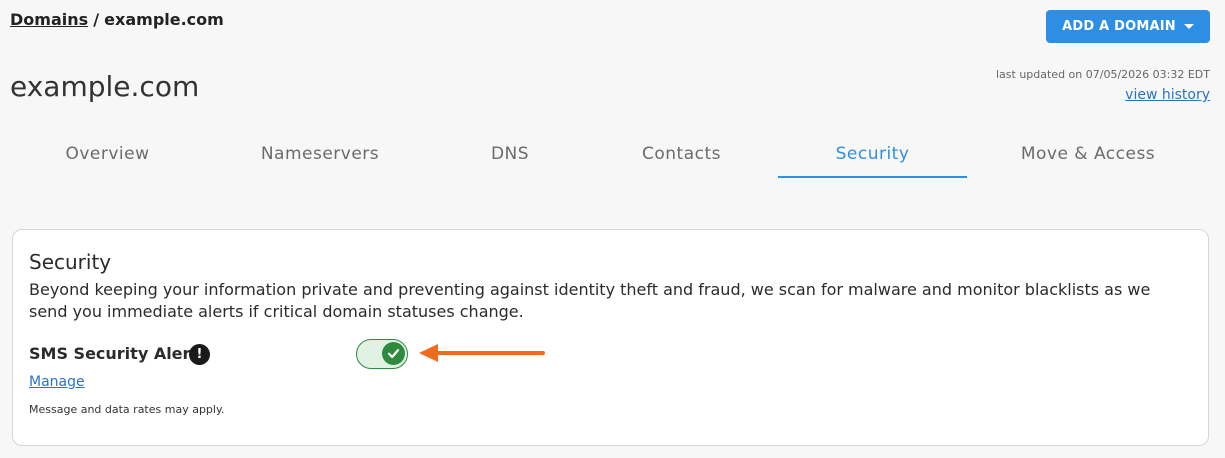  I want to click on page-title: example.com, so click(105, 86).